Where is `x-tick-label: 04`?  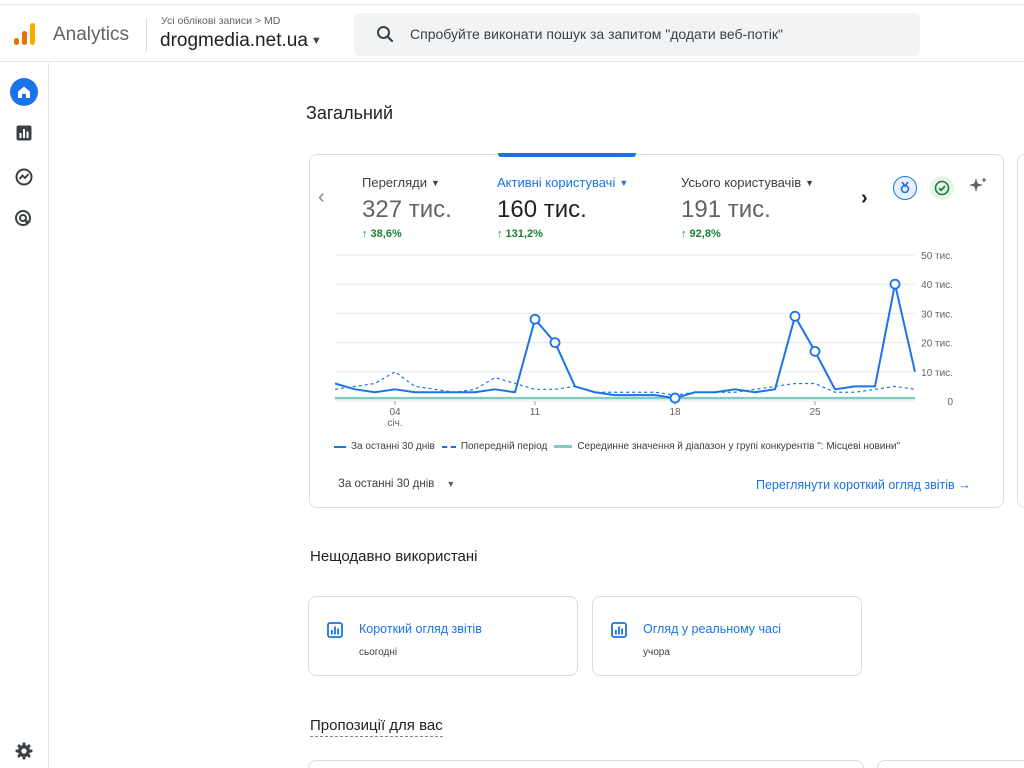
x-tick-label: 04 is located at coordinates (395, 412).